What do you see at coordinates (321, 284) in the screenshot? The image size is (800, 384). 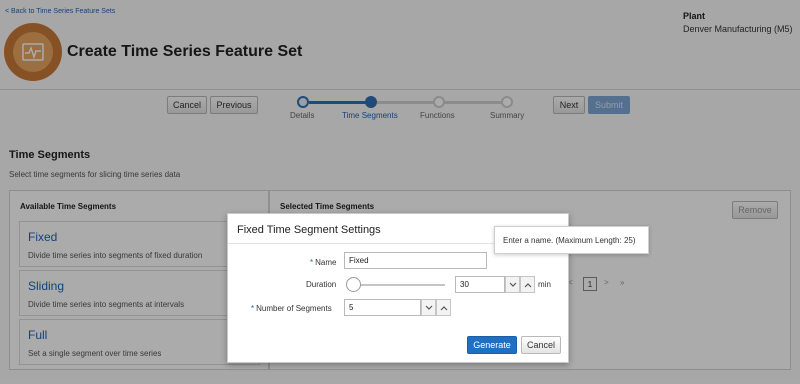 I see `duration-label: Duration` at bounding box center [321, 284].